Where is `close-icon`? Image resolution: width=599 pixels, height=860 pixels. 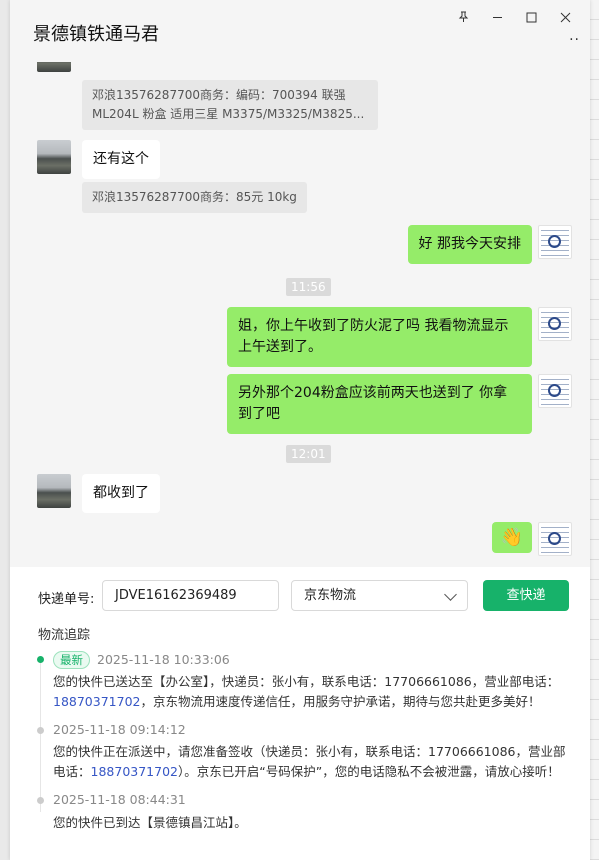 close-icon is located at coordinates (565, 17).